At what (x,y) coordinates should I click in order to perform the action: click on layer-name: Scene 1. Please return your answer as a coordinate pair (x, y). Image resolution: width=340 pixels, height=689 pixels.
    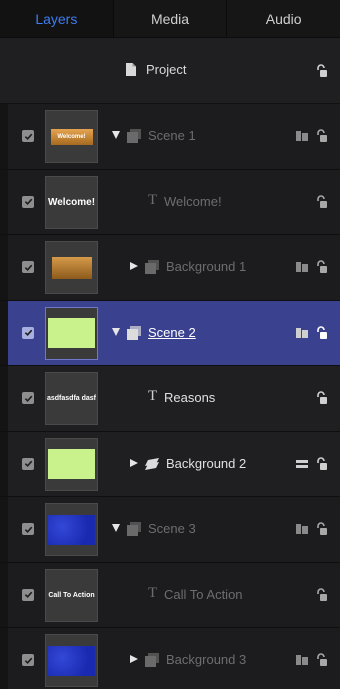
    Looking at the image, I should click on (172, 135).